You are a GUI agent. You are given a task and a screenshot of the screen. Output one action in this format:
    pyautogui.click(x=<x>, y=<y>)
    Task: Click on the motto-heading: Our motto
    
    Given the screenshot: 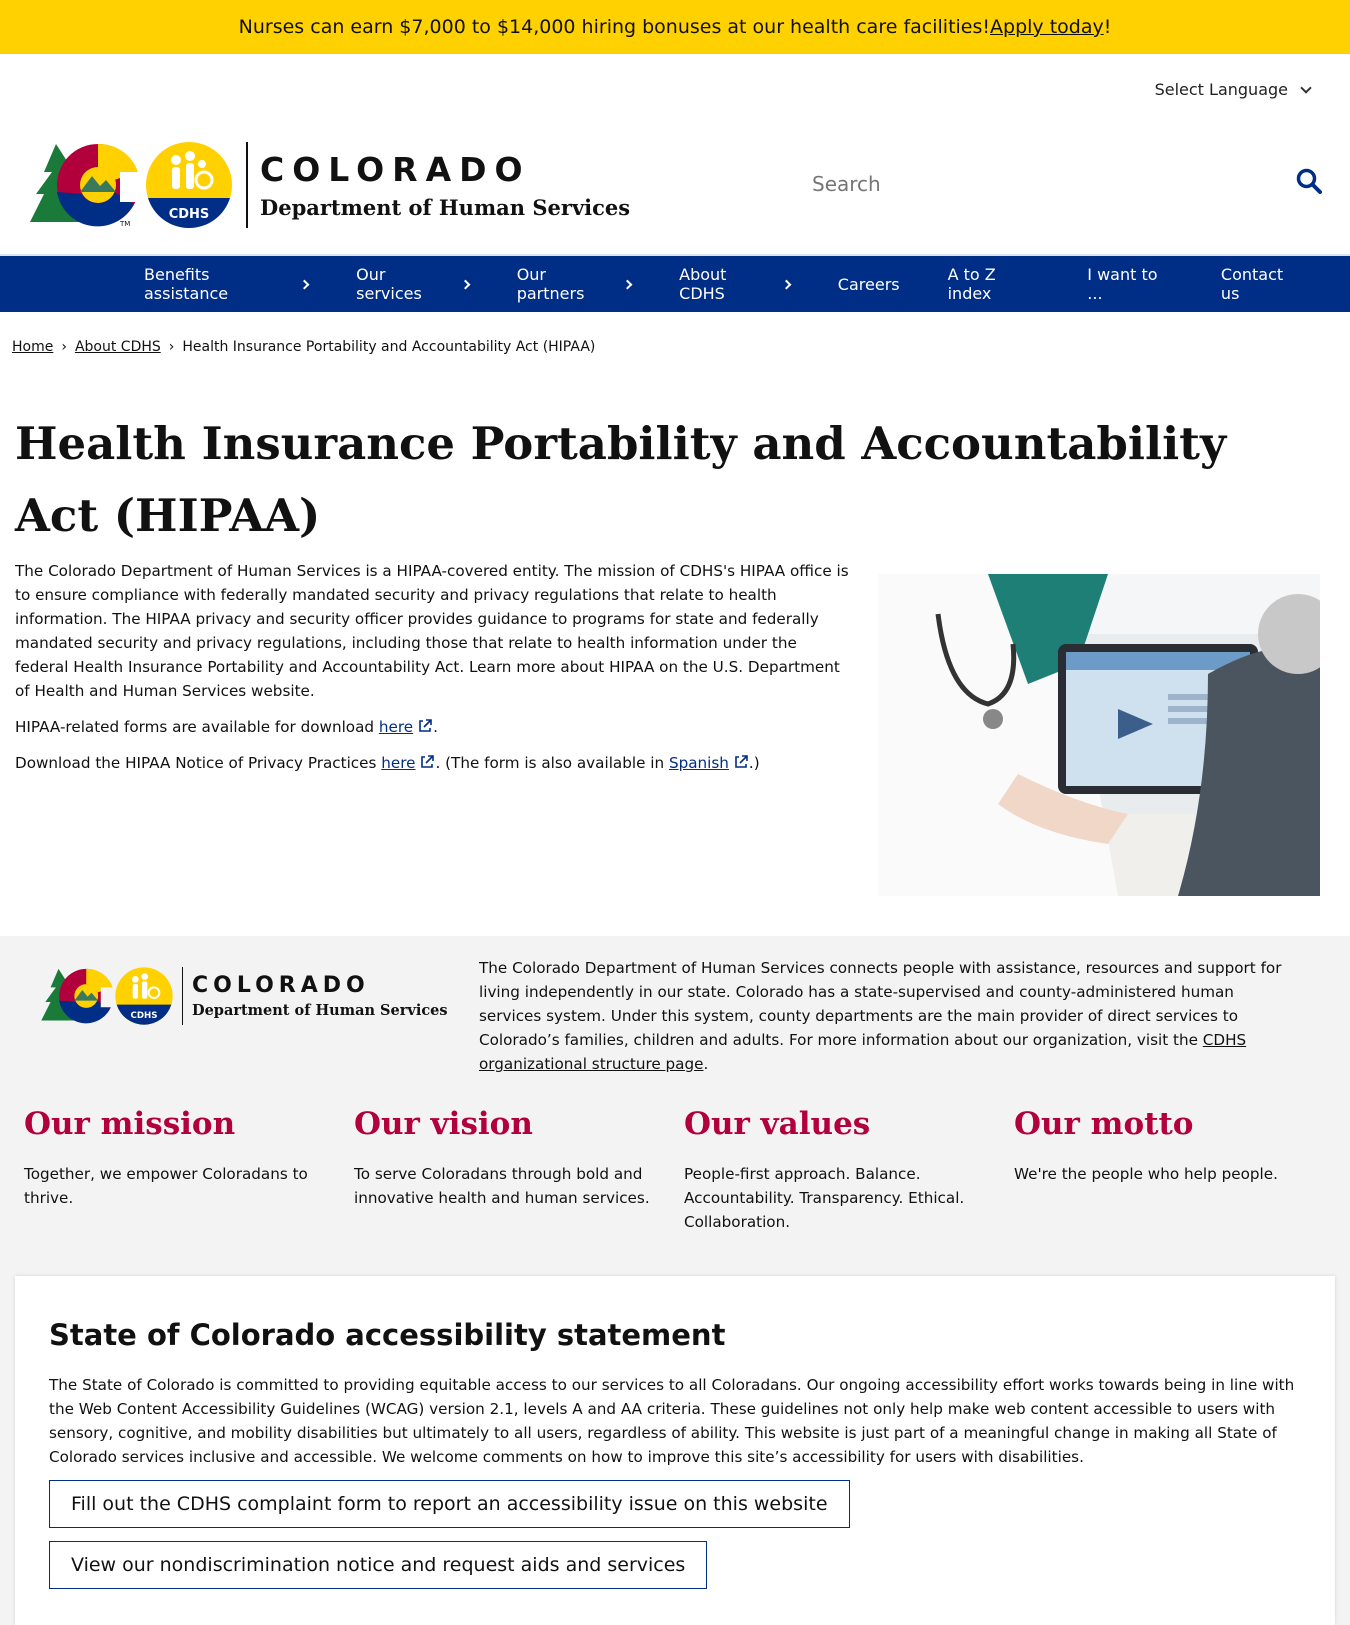 What is the action you would take?
    pyautogui.click(x=1104, y=1124)
    